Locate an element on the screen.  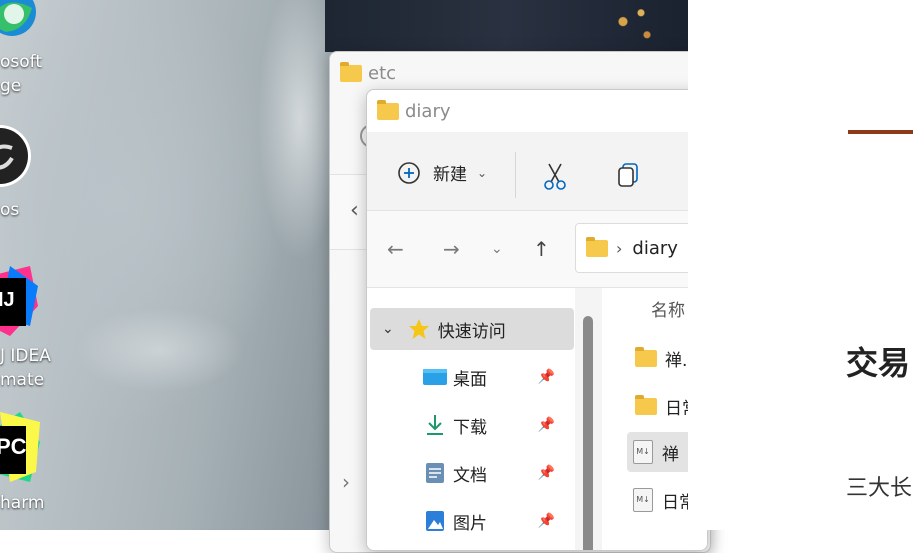
nav-downloads: 下载 📌 is located at coordinates (470, 425).